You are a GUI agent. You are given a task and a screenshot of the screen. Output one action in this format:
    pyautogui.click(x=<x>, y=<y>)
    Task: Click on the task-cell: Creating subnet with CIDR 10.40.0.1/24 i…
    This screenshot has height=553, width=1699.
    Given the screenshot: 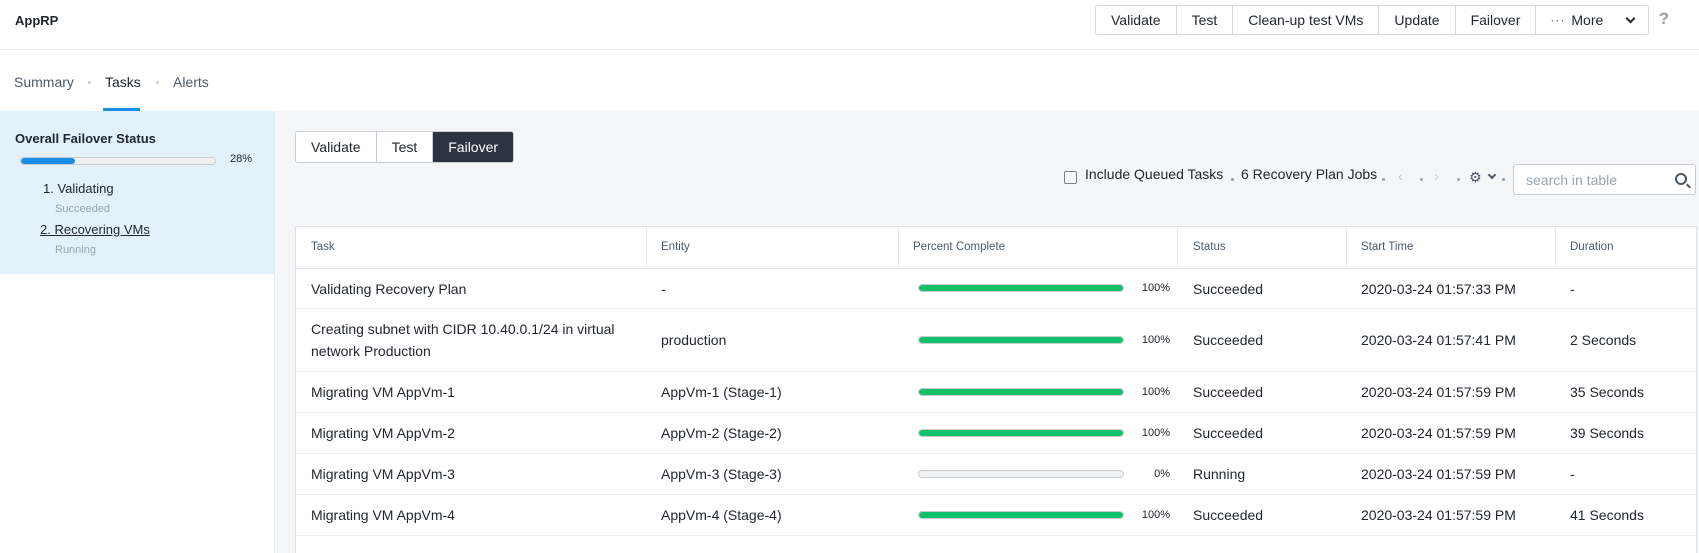 What is the action you would take?
    pyautogui.click(x=463, y=340)
    